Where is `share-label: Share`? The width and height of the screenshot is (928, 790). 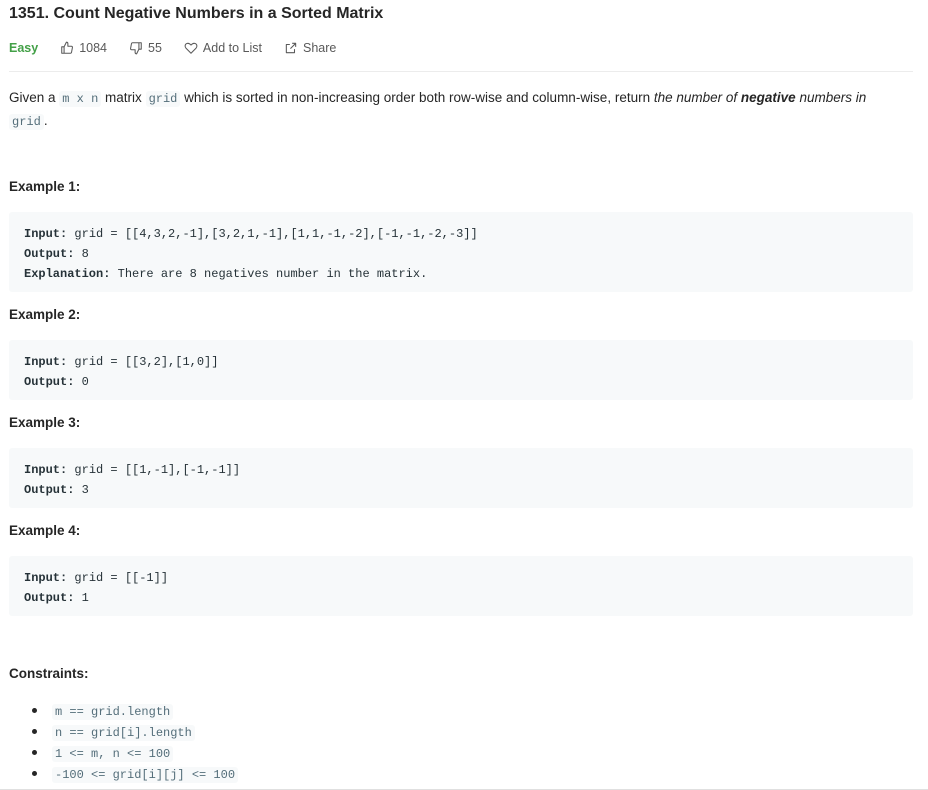 share-label: Share is located at coordinates (320, 48).